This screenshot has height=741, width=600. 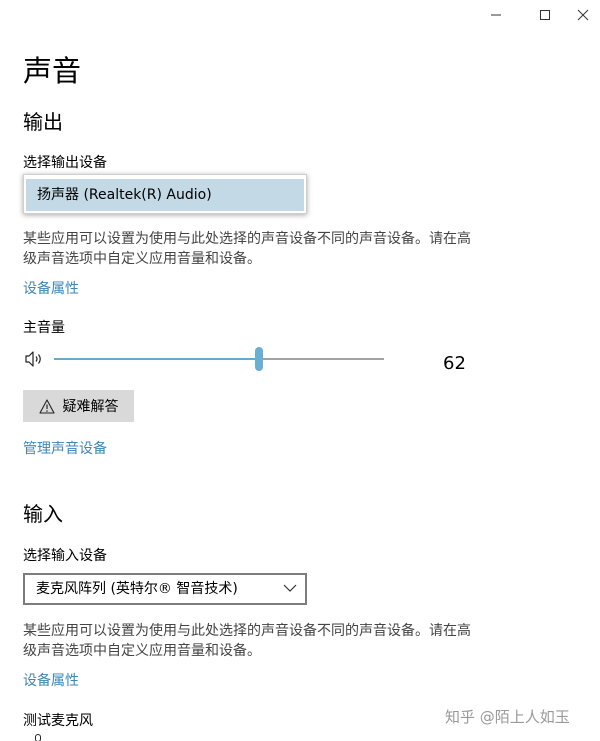 What do you see at coordinates (43, 122) in the screenshot?
I see `output-heading: 输出` at bounding box center [43, 122].